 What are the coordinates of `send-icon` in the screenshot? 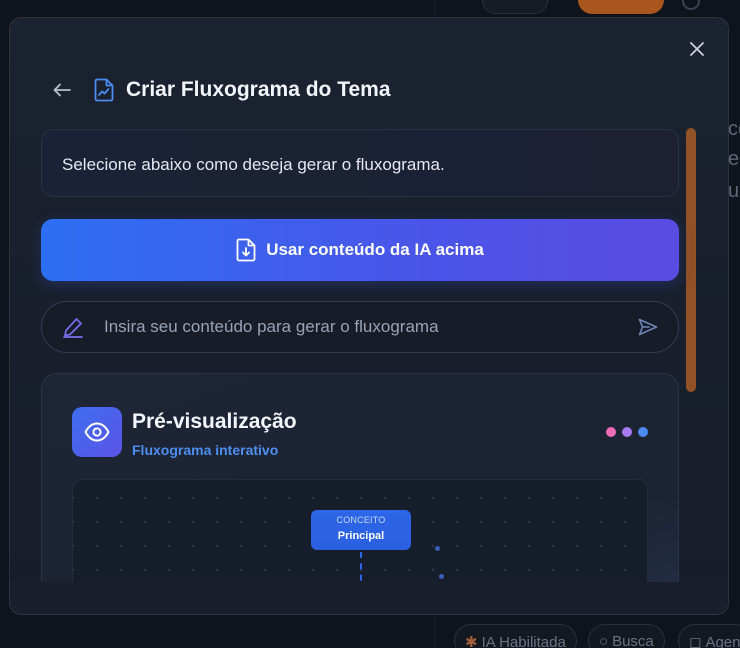 It's located at (648, 327).